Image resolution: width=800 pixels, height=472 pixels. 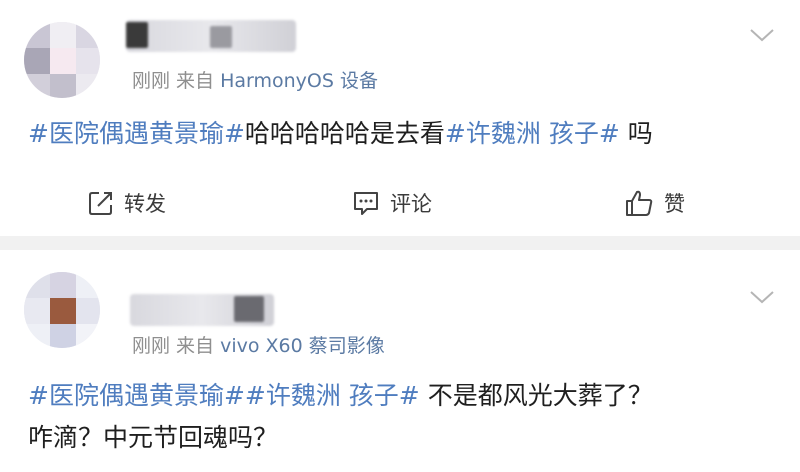 I want to click on thumbs-up-icon, so click(x=639, y=203).